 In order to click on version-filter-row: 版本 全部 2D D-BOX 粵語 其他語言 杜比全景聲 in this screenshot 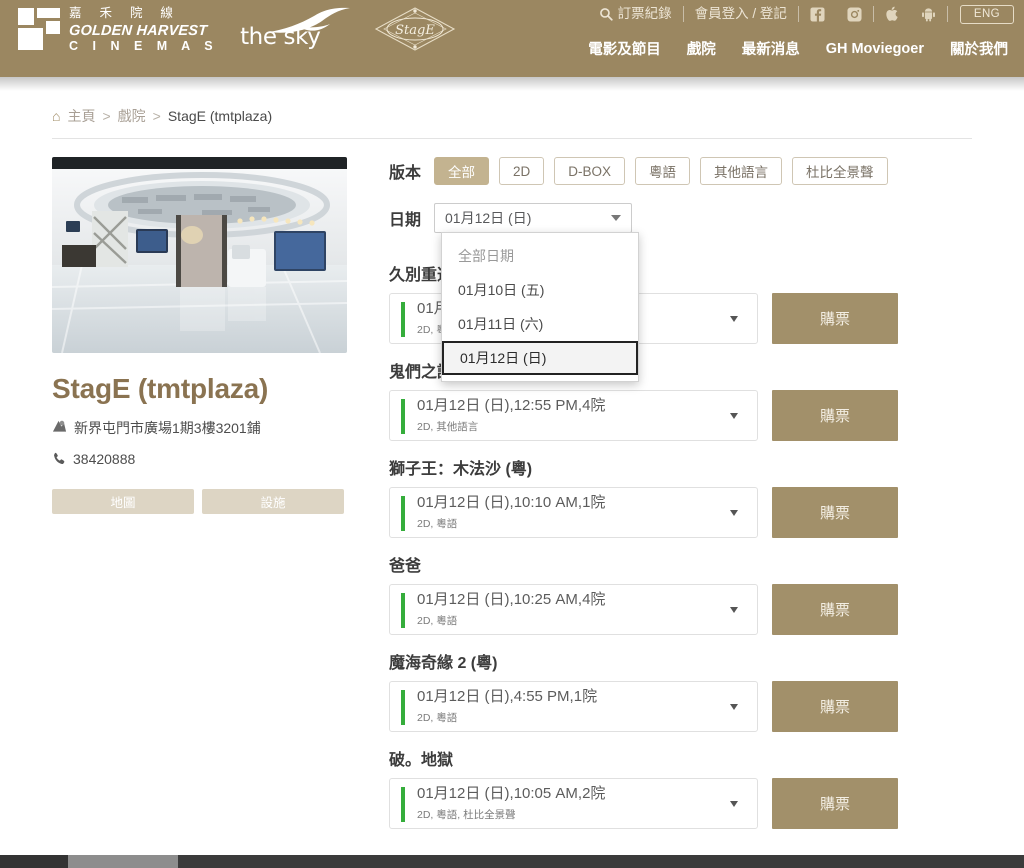, I will do `click(706, 171)`.